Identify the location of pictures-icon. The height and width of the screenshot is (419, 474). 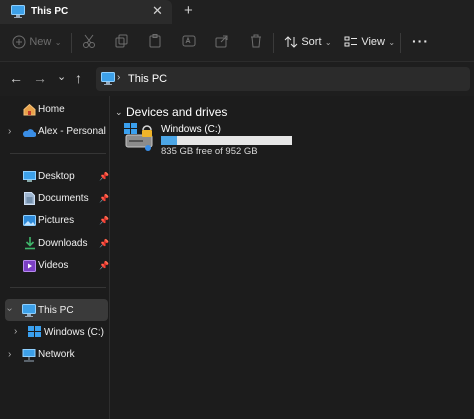
(29, 222).